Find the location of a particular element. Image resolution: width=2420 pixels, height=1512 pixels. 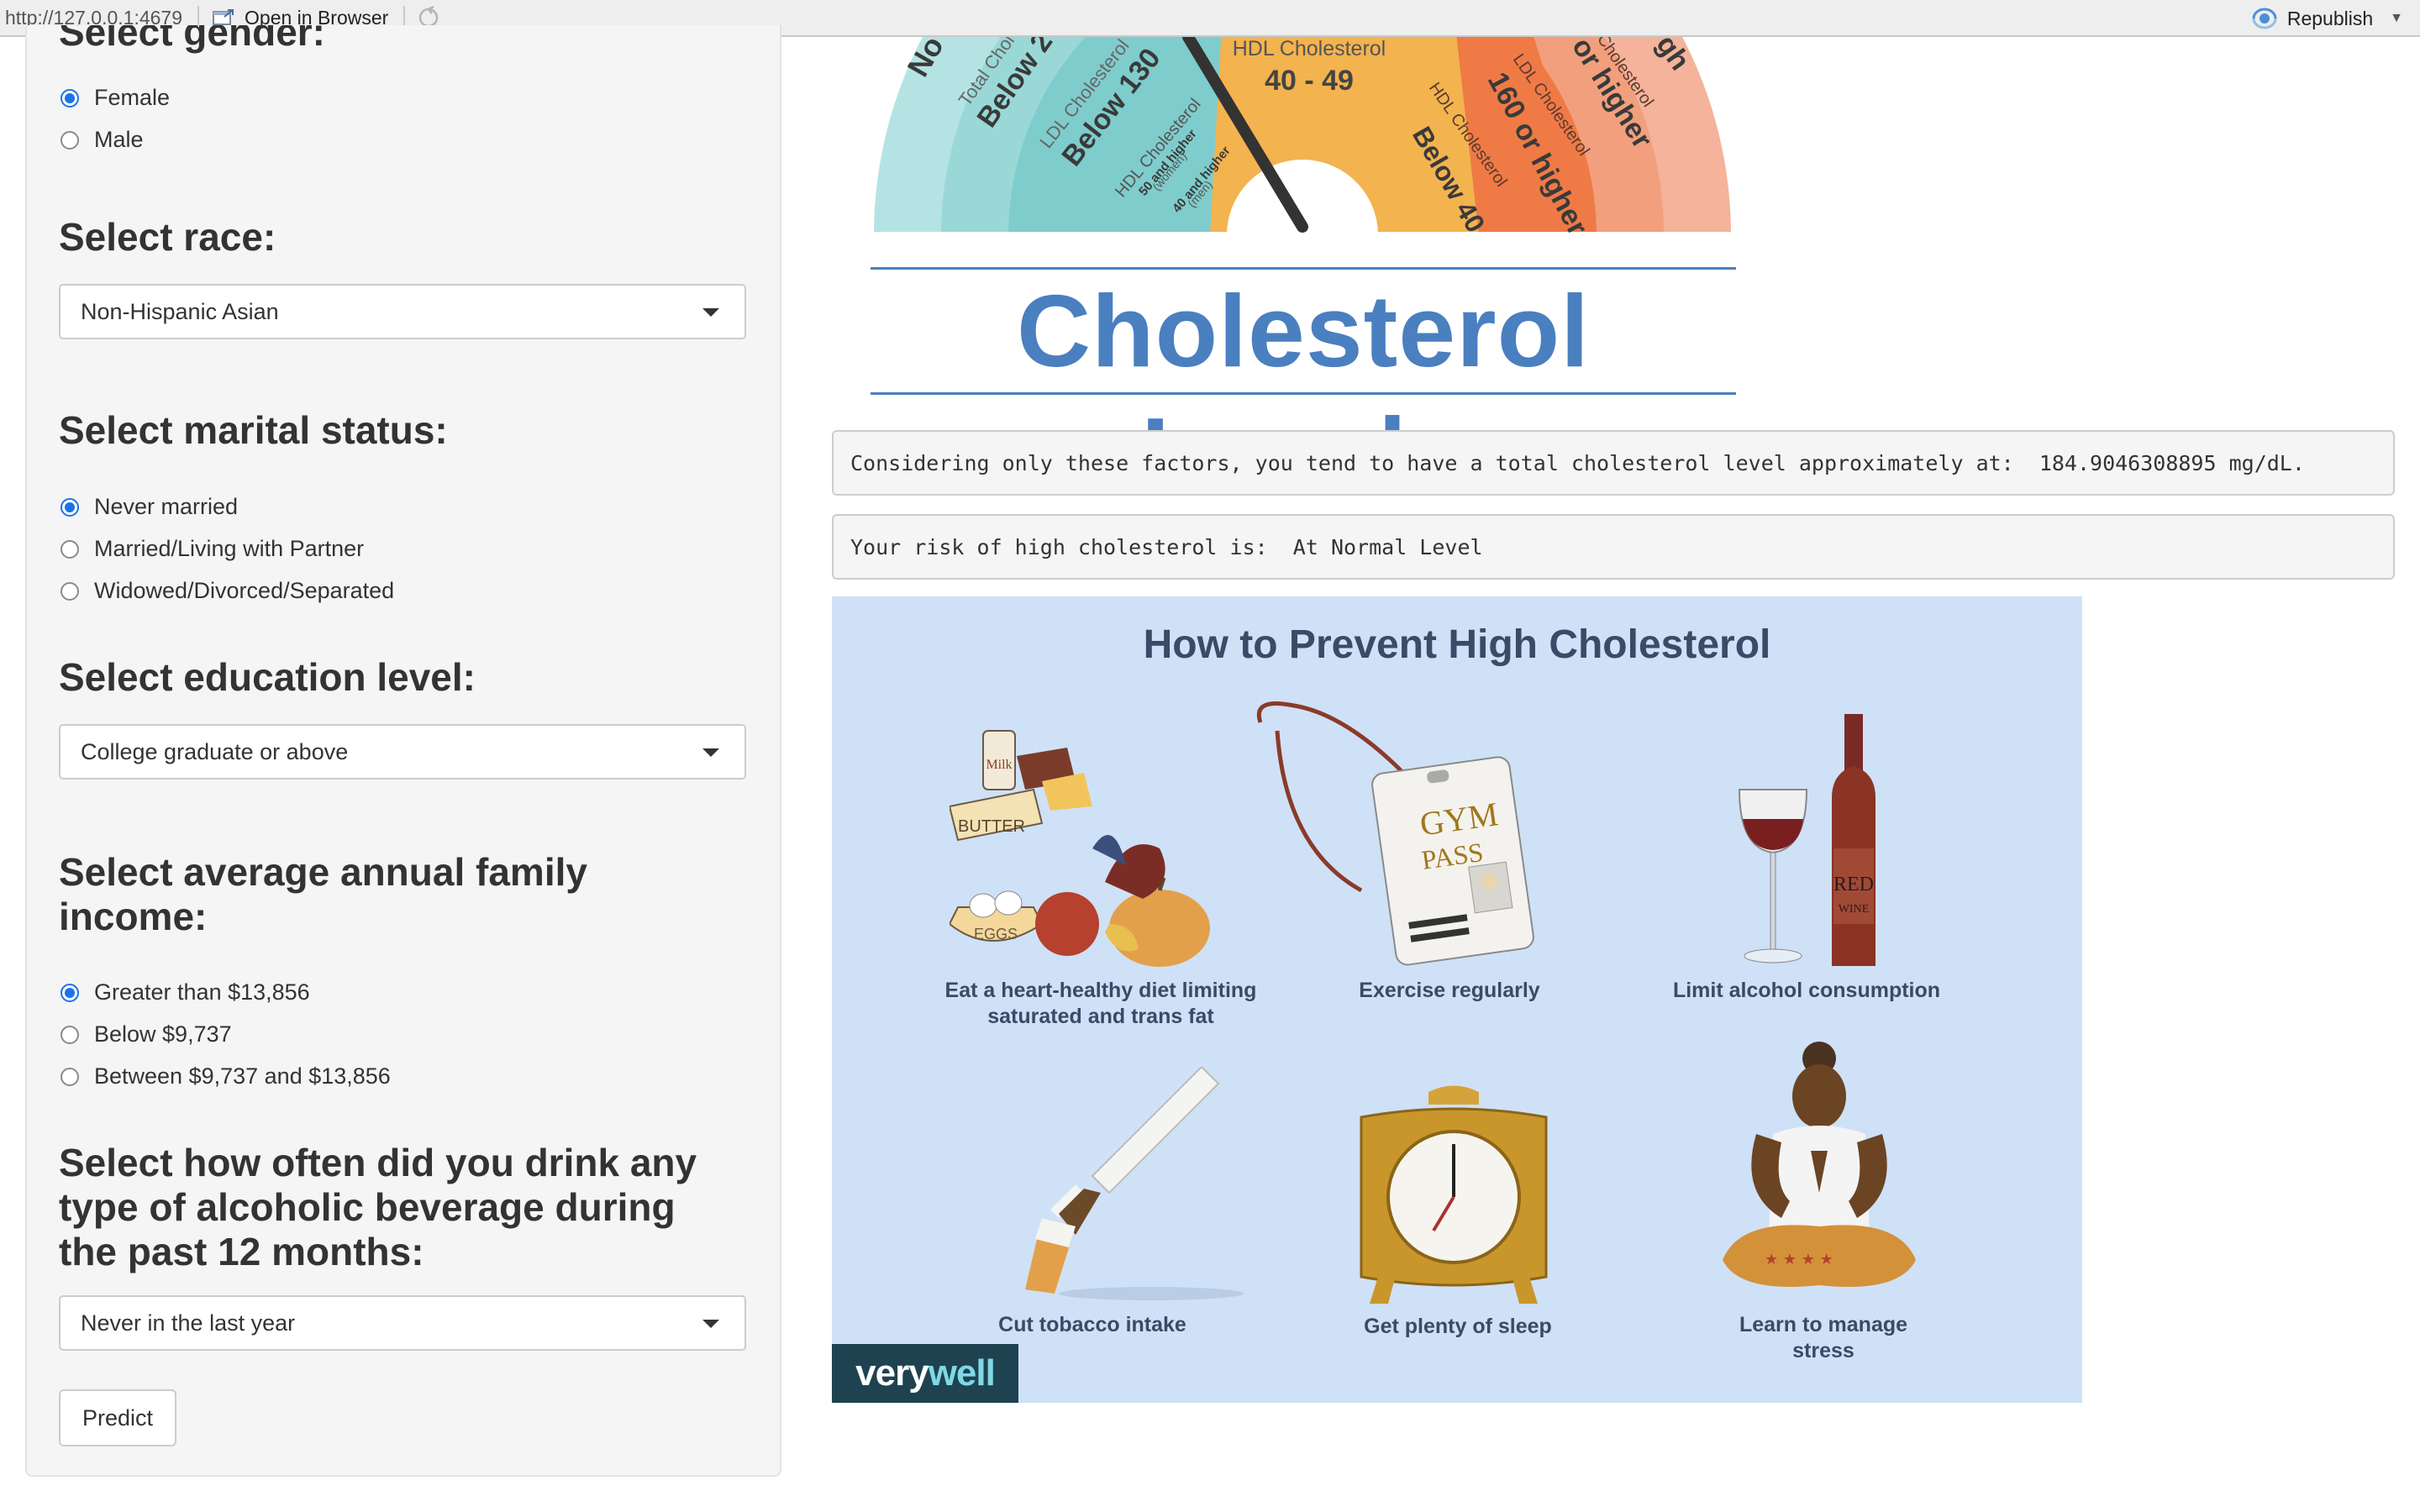

radio-label: Married/Living with Partner is located at coordinates (229, 548).